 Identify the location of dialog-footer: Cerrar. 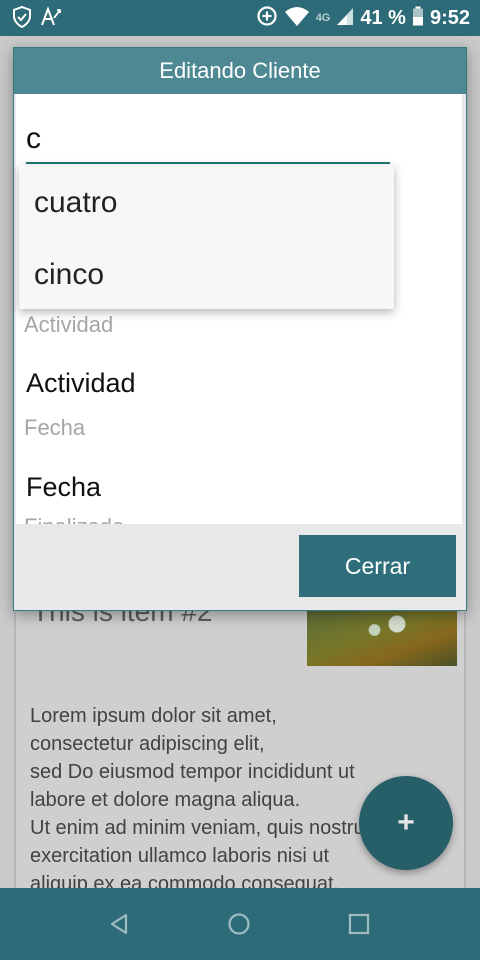
(240, 567).